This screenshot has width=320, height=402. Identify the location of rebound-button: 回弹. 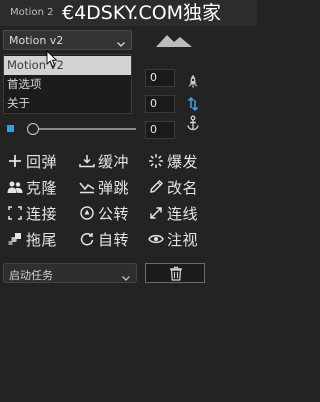
(32, 161).